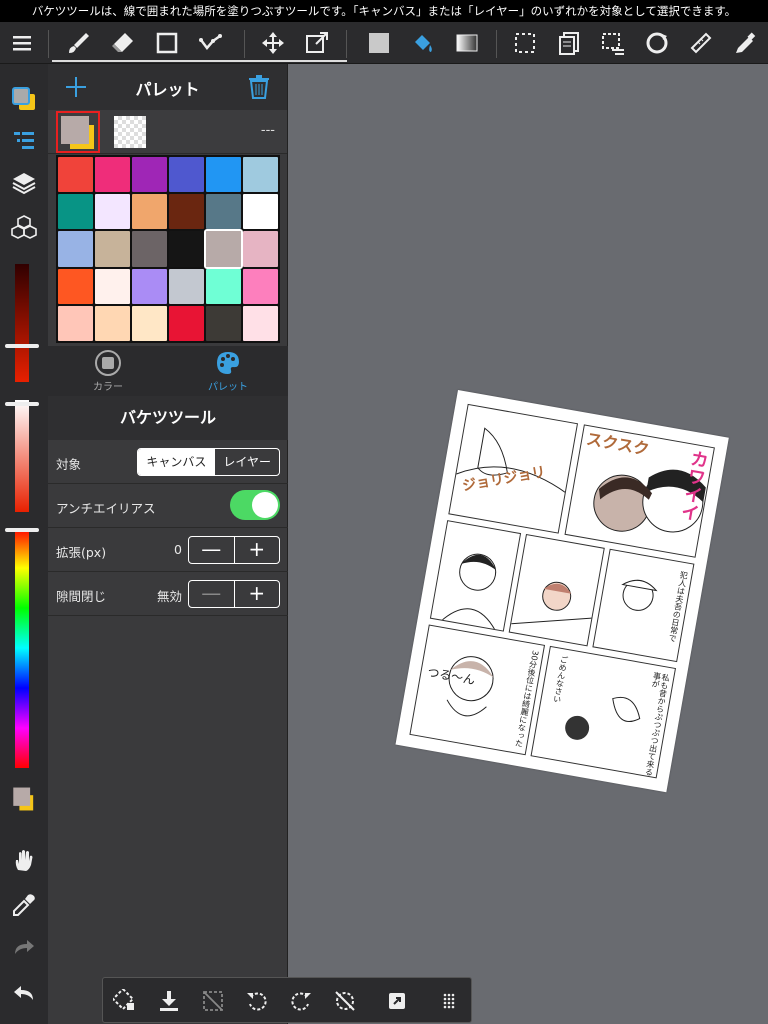  I want to click on trash-icon, so click(259, 87).